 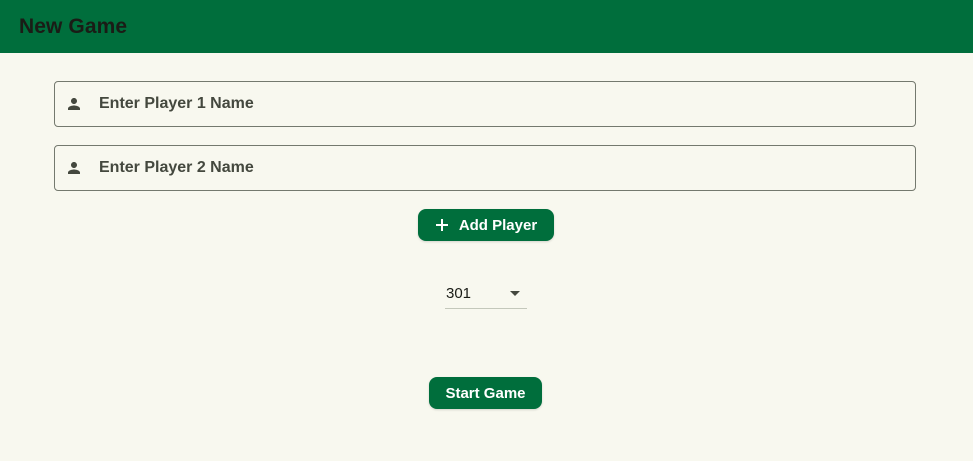 What do you see at coordinates (498, 225) in the screenshot?
I see `add-player-label: Add Player` at bounding box center [498, 225].